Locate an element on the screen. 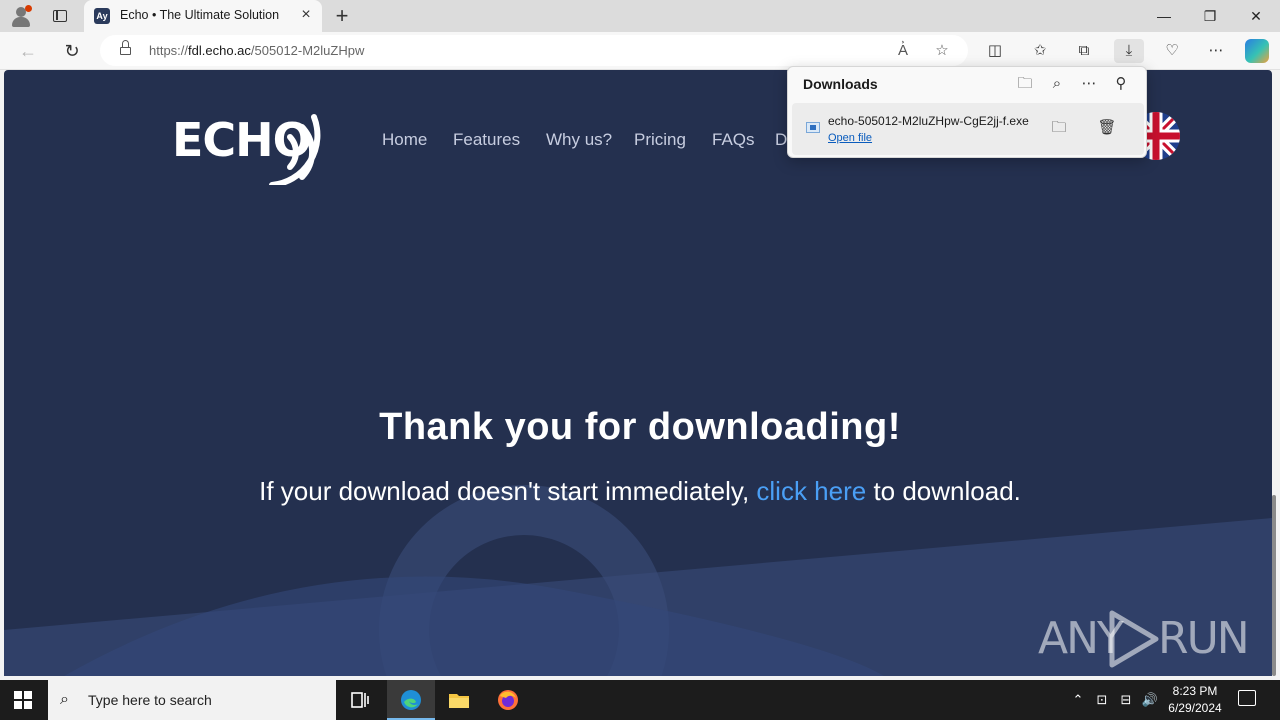 The image size is (1280, 720). tab-echo: Ay Echo • The Ultimate Solution × is located at coordinates (203, 16).